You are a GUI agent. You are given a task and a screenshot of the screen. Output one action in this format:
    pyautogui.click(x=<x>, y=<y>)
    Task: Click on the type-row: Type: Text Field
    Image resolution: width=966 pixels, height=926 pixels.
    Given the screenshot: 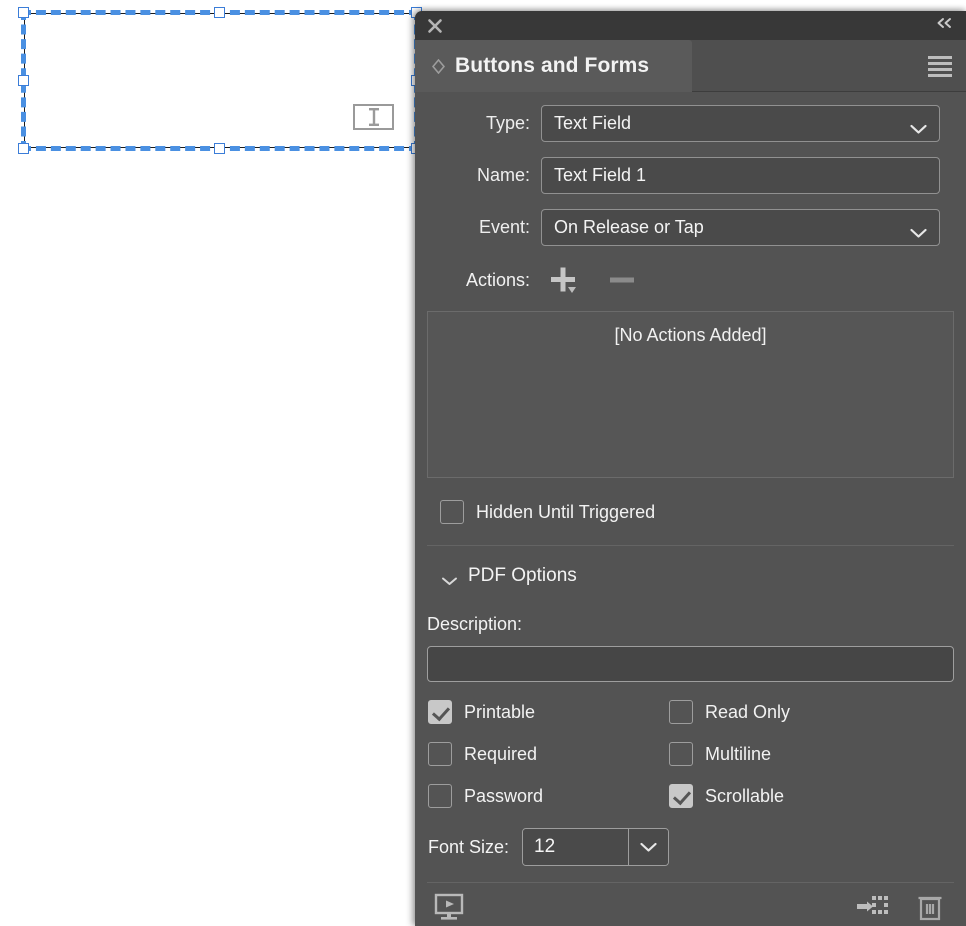 What is the action you would take?
    pyautogui.click(x=690, y=123)
    